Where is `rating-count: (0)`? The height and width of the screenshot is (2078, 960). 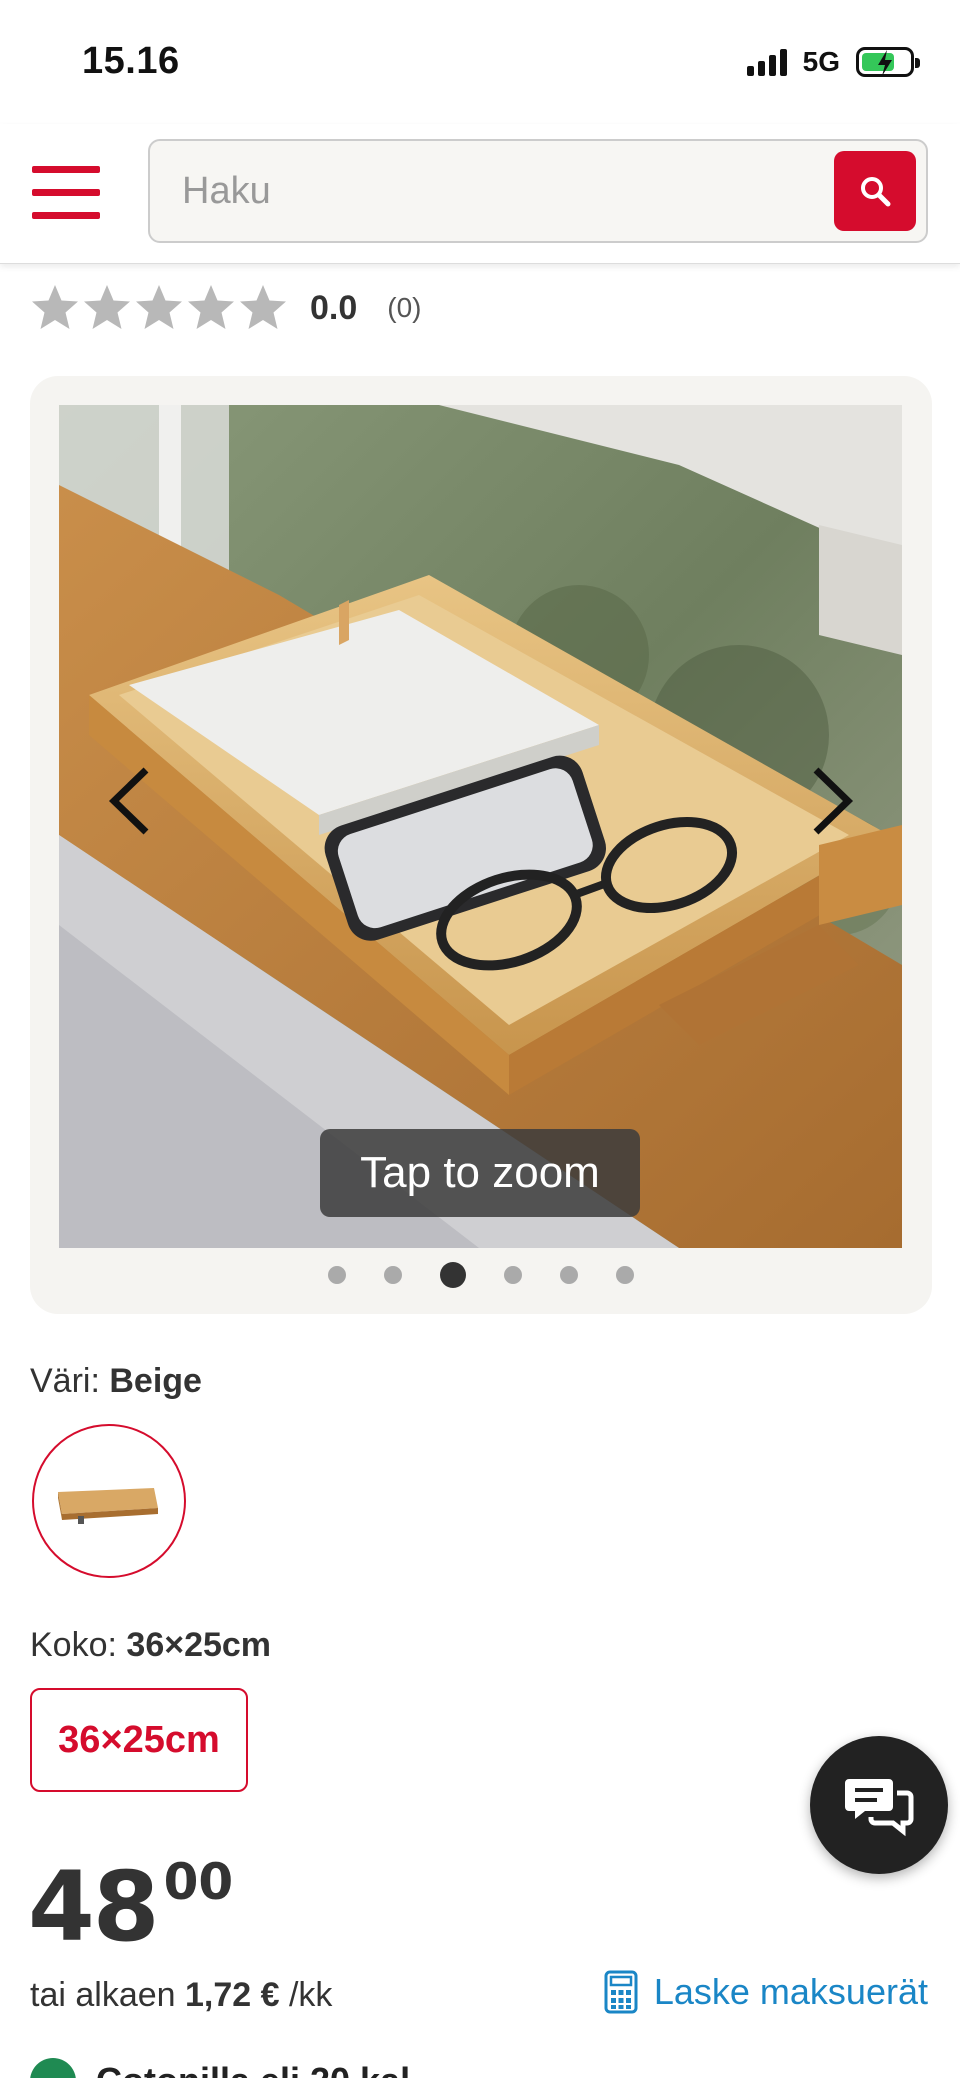
rating-count: (0) is located at coordinates (404, 307).